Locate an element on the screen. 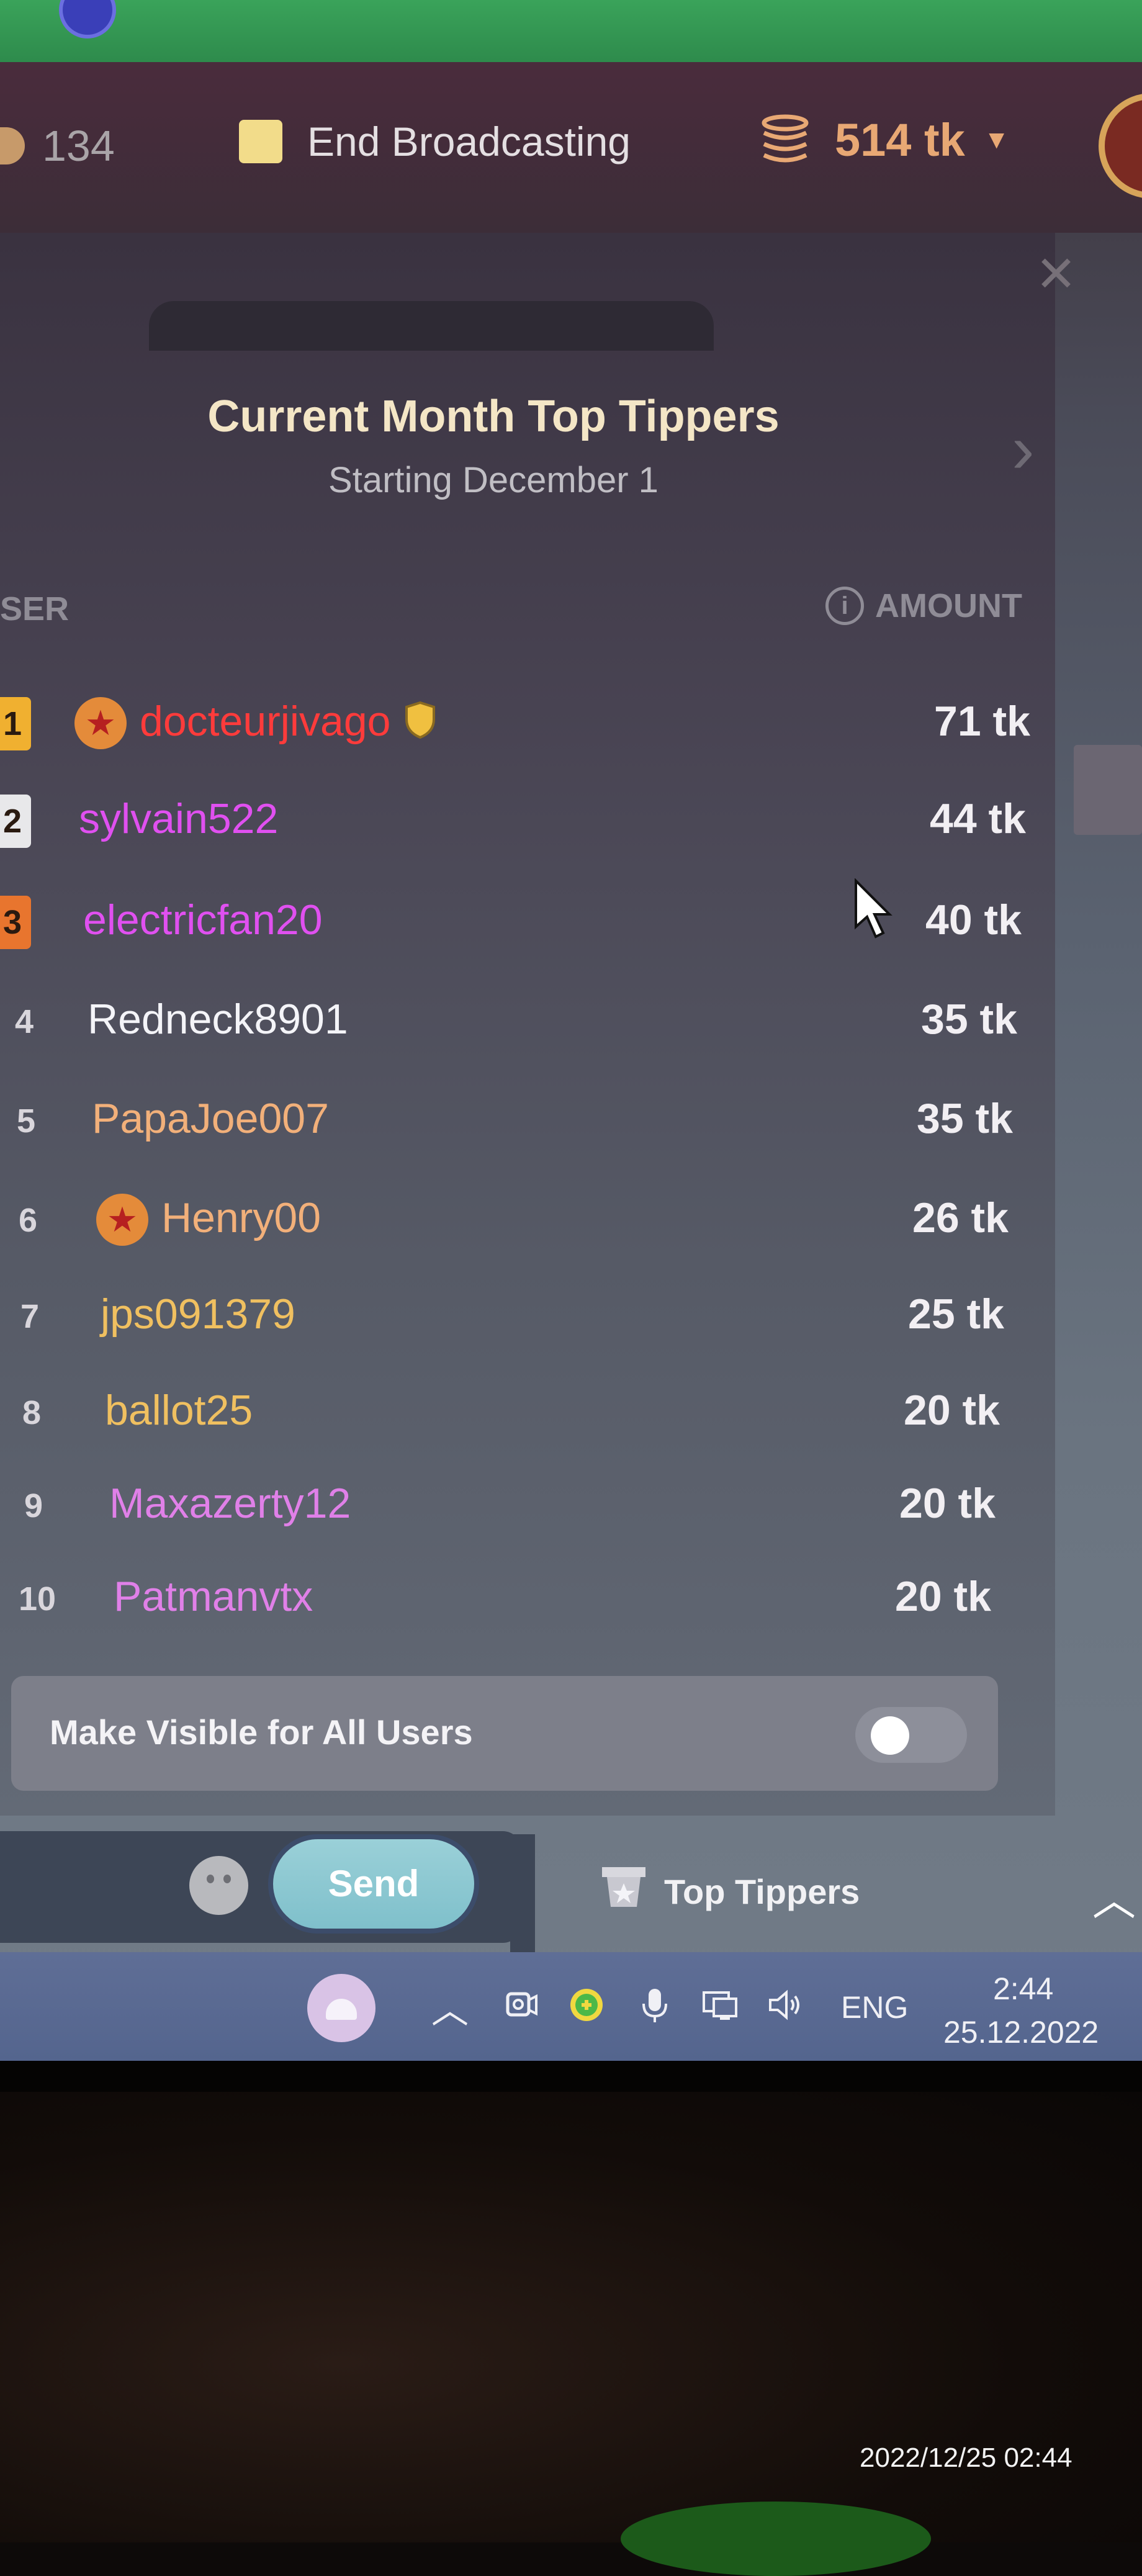 The height and width of the screenshot is (2576, 1142). tipper-username: electricfan20 is located at coordinates (203, 919).